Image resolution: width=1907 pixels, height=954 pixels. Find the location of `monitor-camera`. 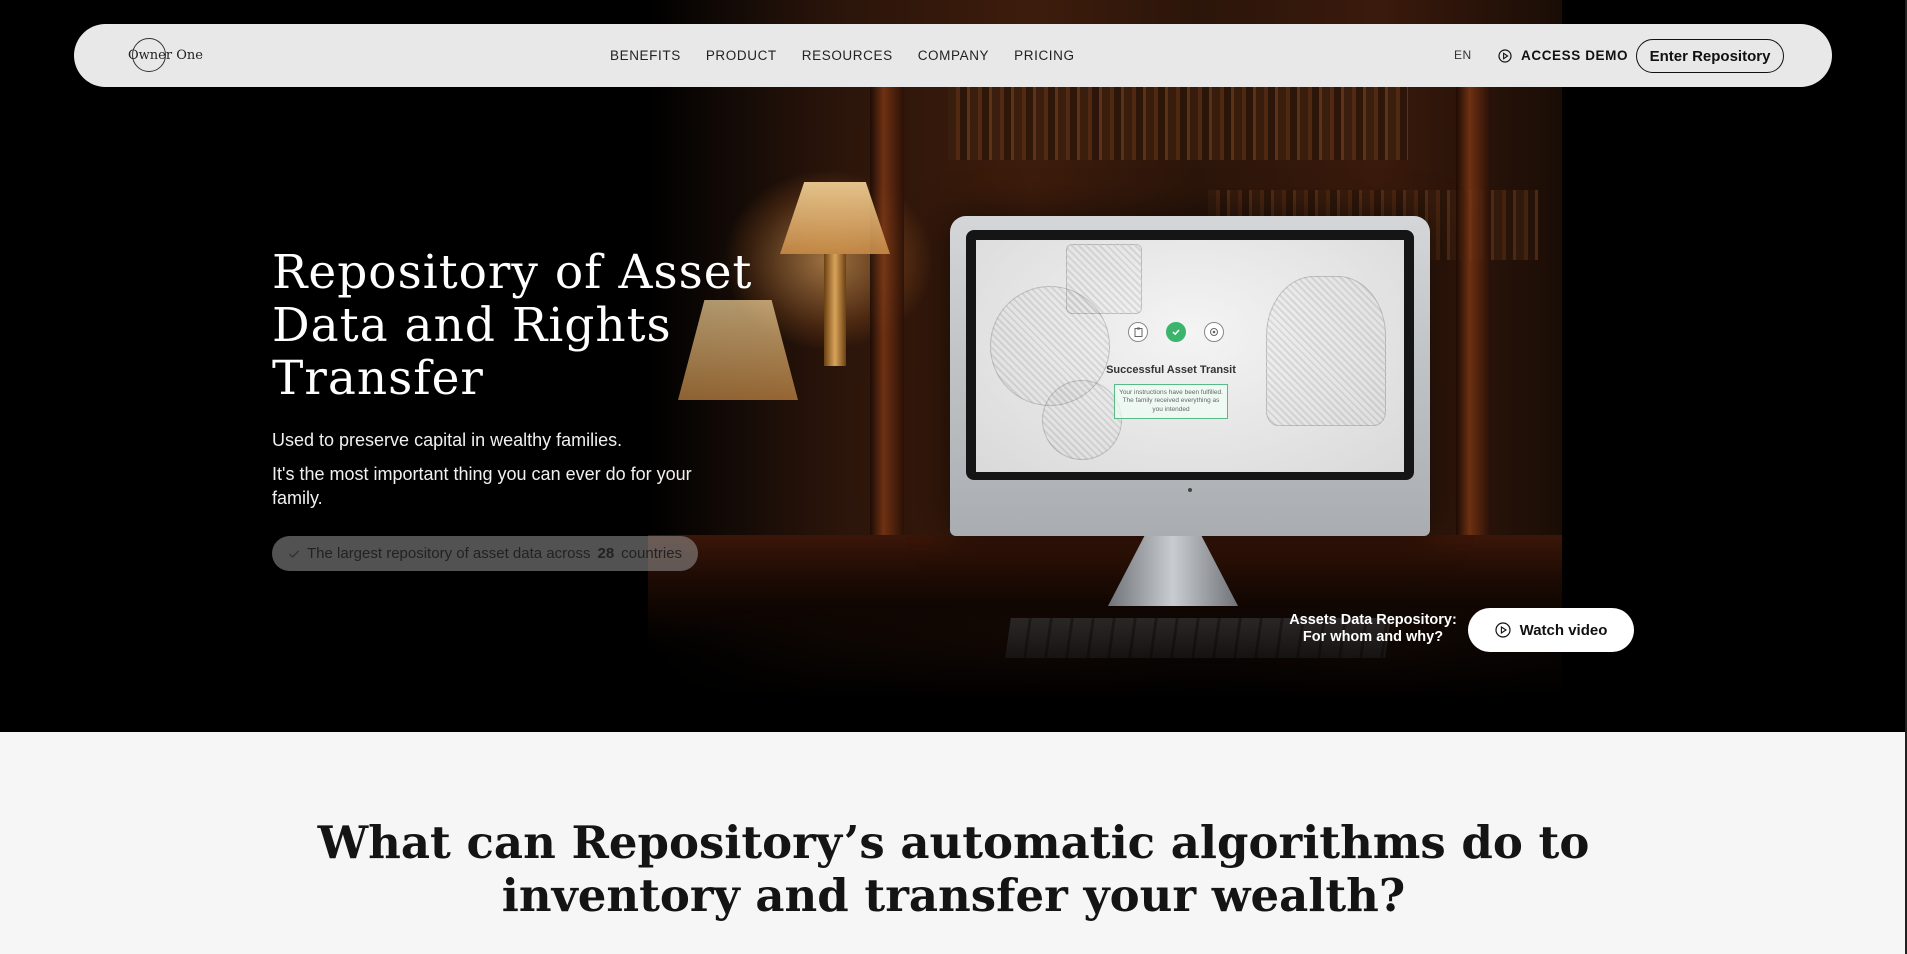

monitor-camera is located at coordinates (1190, 490).